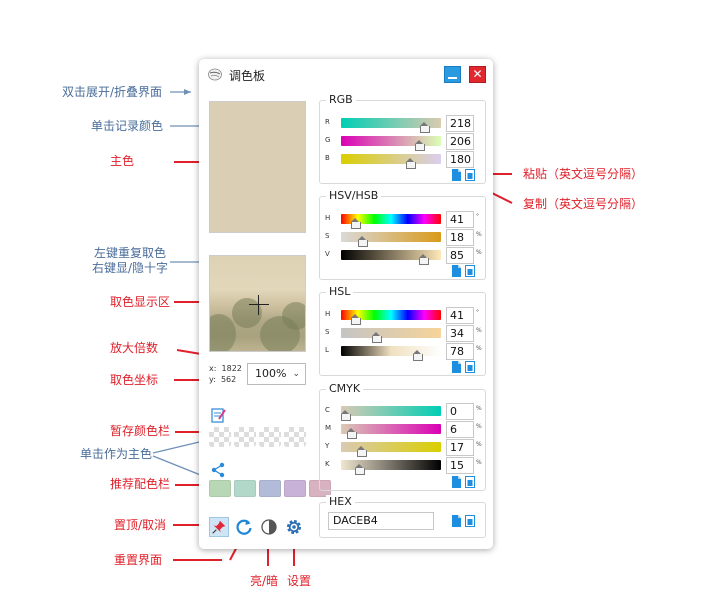  Describe the element at coordinates (327, 158) in the screenshot. I see `channel-label: B` at that location.